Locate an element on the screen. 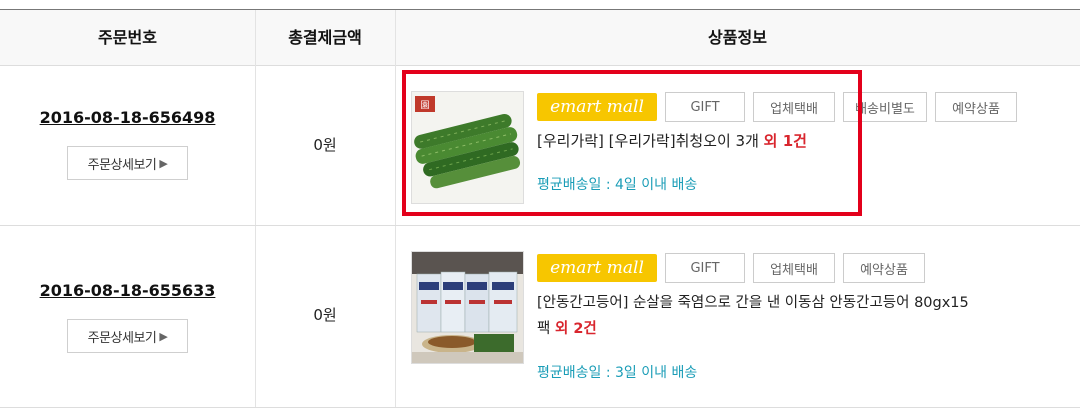  tag-gift: GIFT is located at coordinates (705, 268).